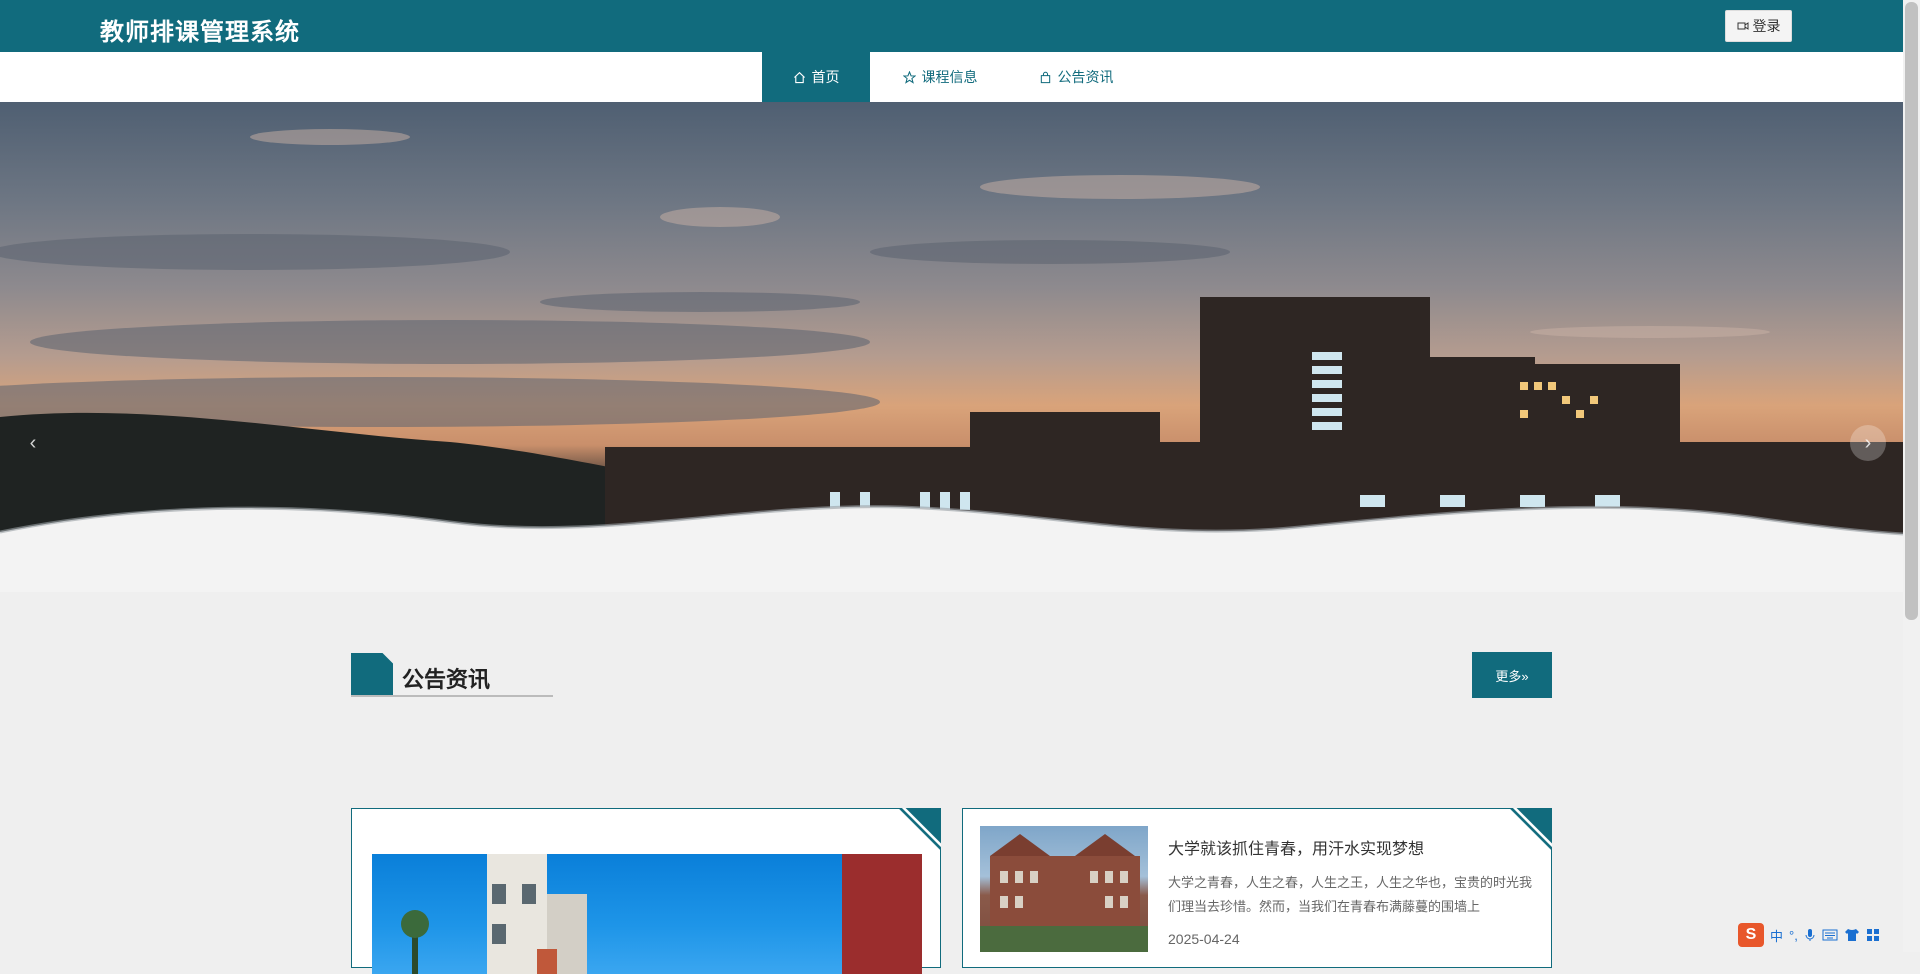  I want to click on ime-toolbar: S 中 °,, so click(1809, 935).